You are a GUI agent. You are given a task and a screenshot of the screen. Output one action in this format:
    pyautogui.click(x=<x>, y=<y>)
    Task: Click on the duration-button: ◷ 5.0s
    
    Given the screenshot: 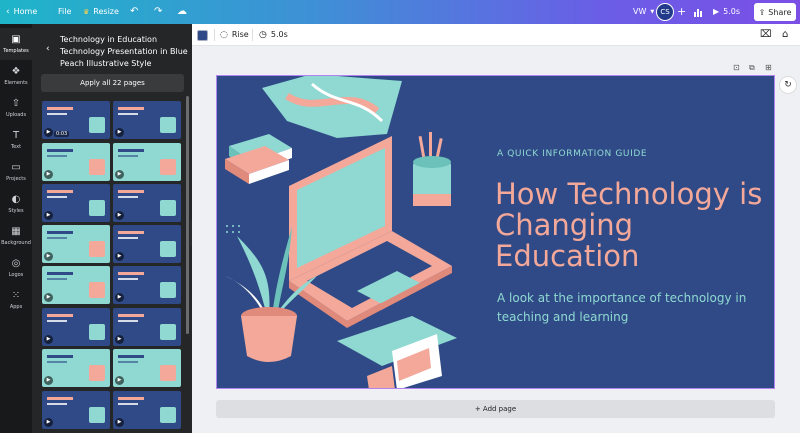 What is the action you would take?
    pyautogui.click(x=273, y=35)
    